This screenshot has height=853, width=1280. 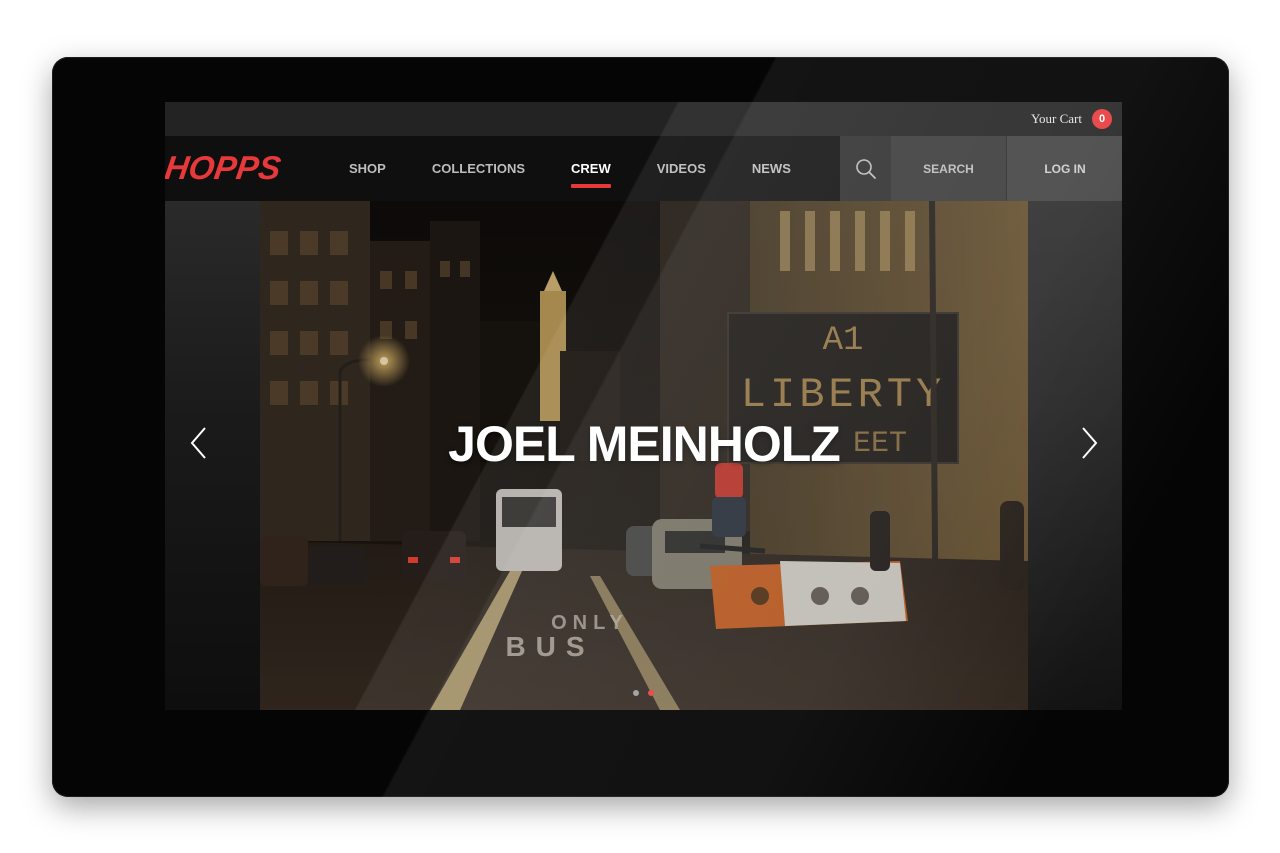 I want to click on nav-item-label: COLLECTIONS, so click(x=478, y=168).